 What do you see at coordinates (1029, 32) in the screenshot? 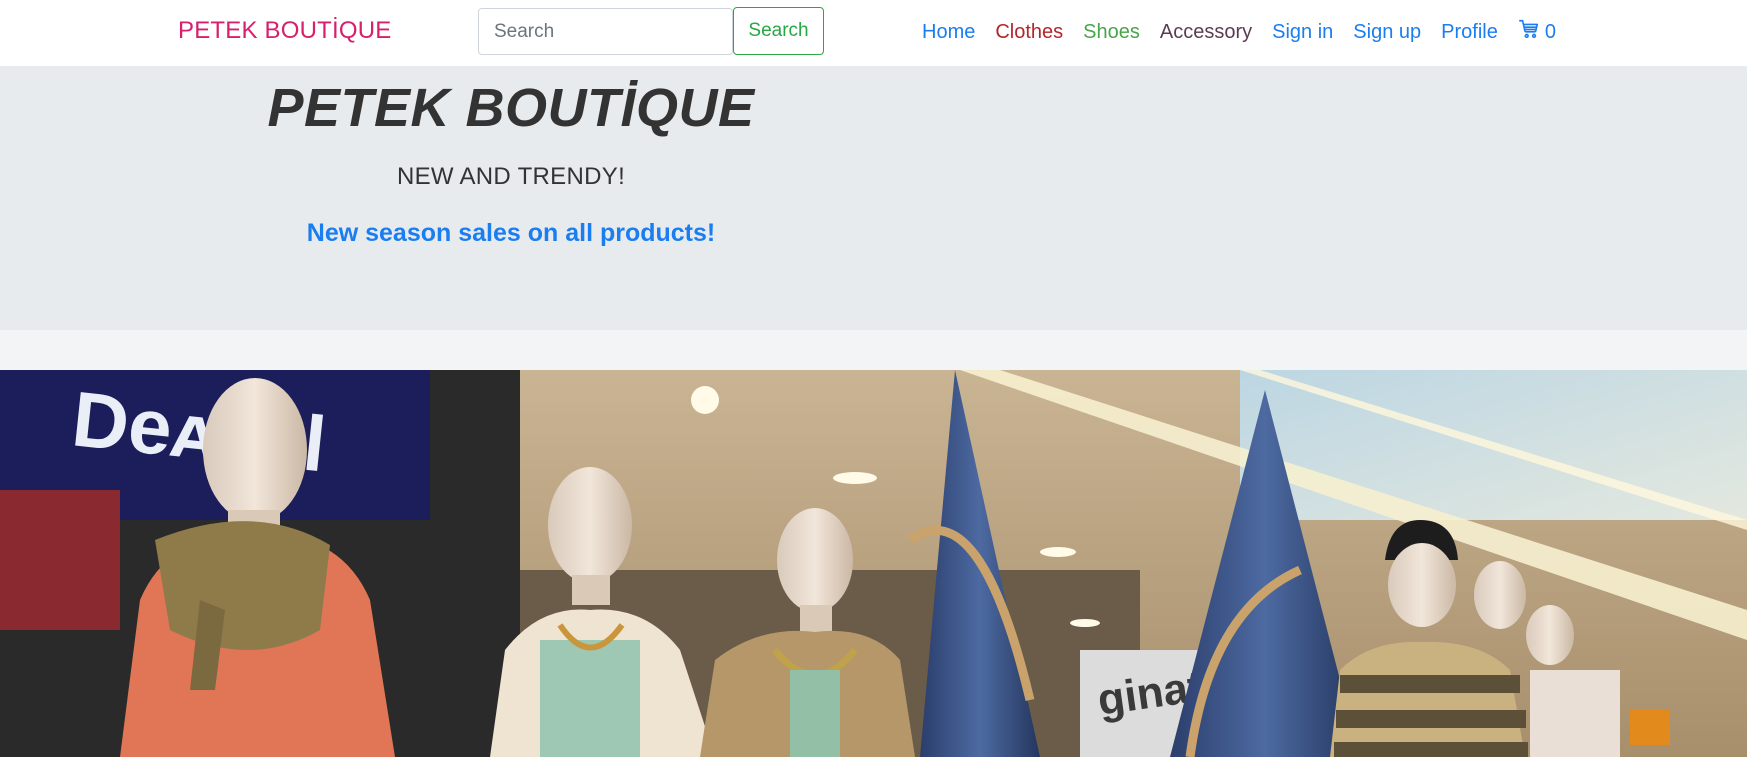
I see `nav-link-clothes: Clothes` at bounding box center [1029, 32].